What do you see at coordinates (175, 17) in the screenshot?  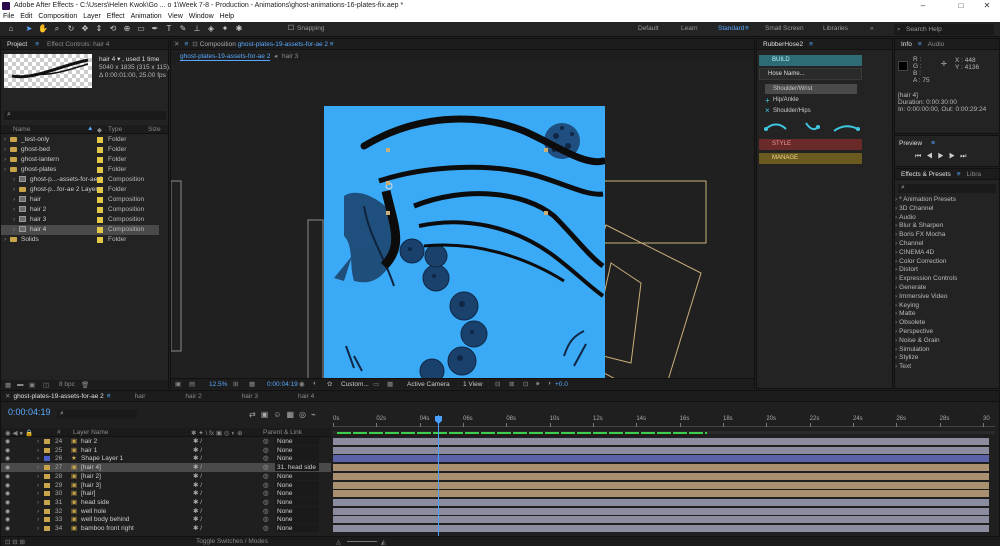 I see `menu-view: View` at bounding box center [175, 17].